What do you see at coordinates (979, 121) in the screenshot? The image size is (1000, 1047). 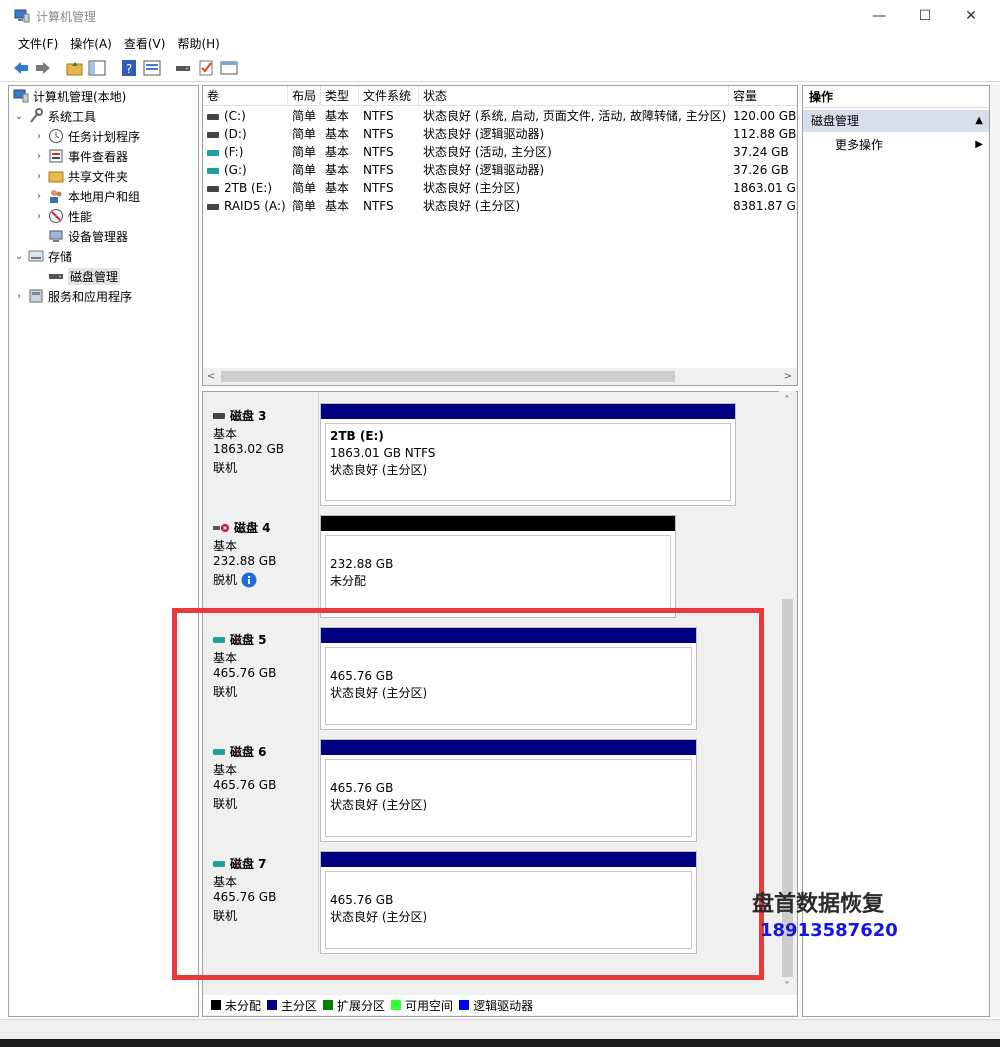 I see `collapse-triangle-icon: ▲` at bounding box center [979, 121].